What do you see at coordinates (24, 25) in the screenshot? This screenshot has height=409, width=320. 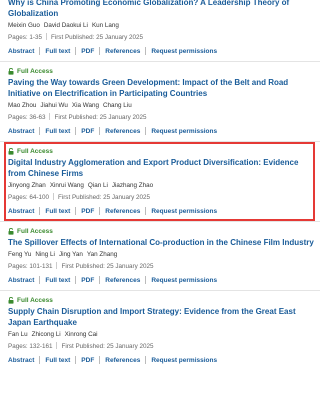 I see `author-link: Meixin Guo` at bounding box center [24, 25].